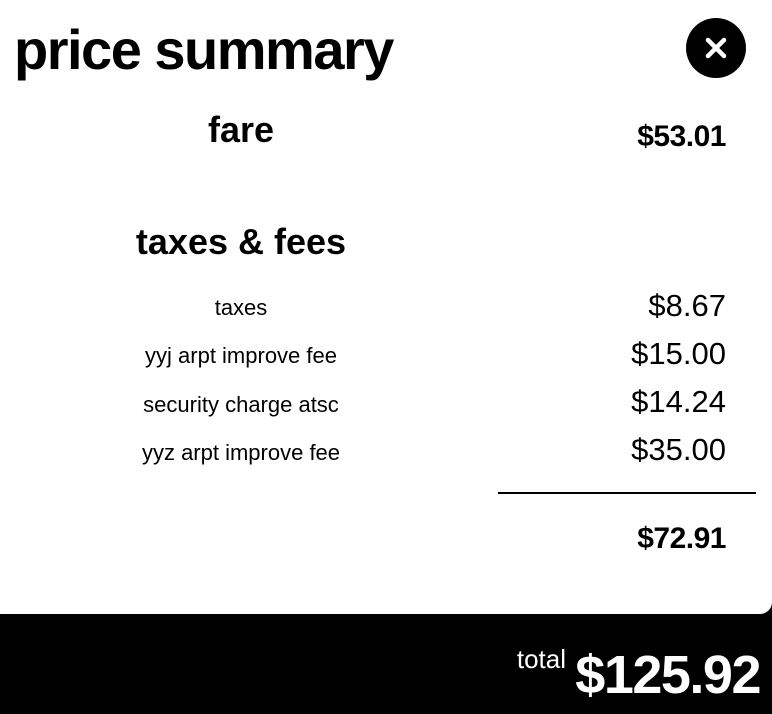 This screenshot has width=772, height=714. What do you see at coordinates (678, 353) in the screenshot?
I see `tax-item-amount: $15.00` at bounding box center [678, 353].